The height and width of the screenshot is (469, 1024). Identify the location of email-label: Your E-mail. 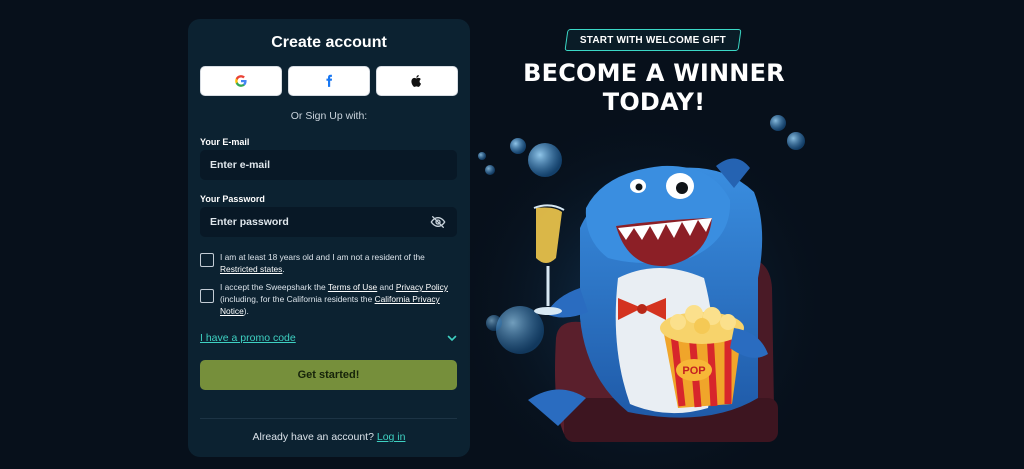
(225, 142).